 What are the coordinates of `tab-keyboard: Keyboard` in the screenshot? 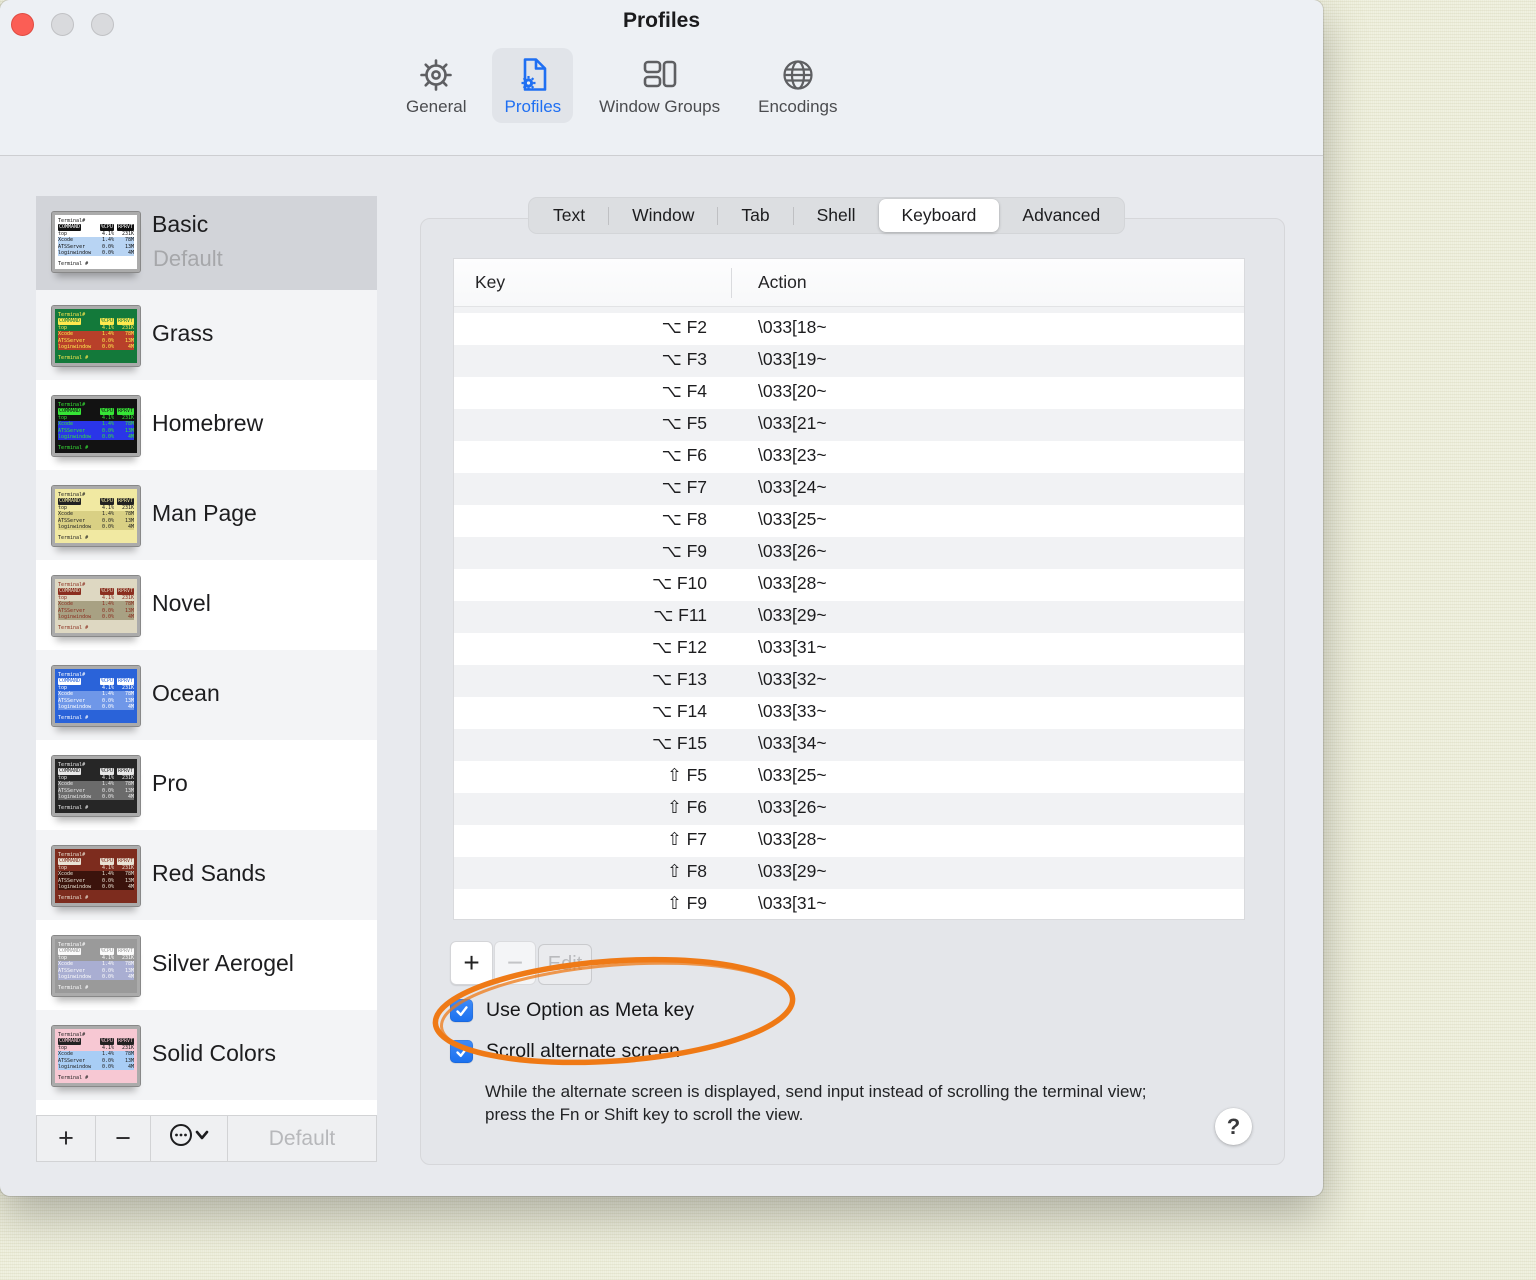 It's located at (939, 215).